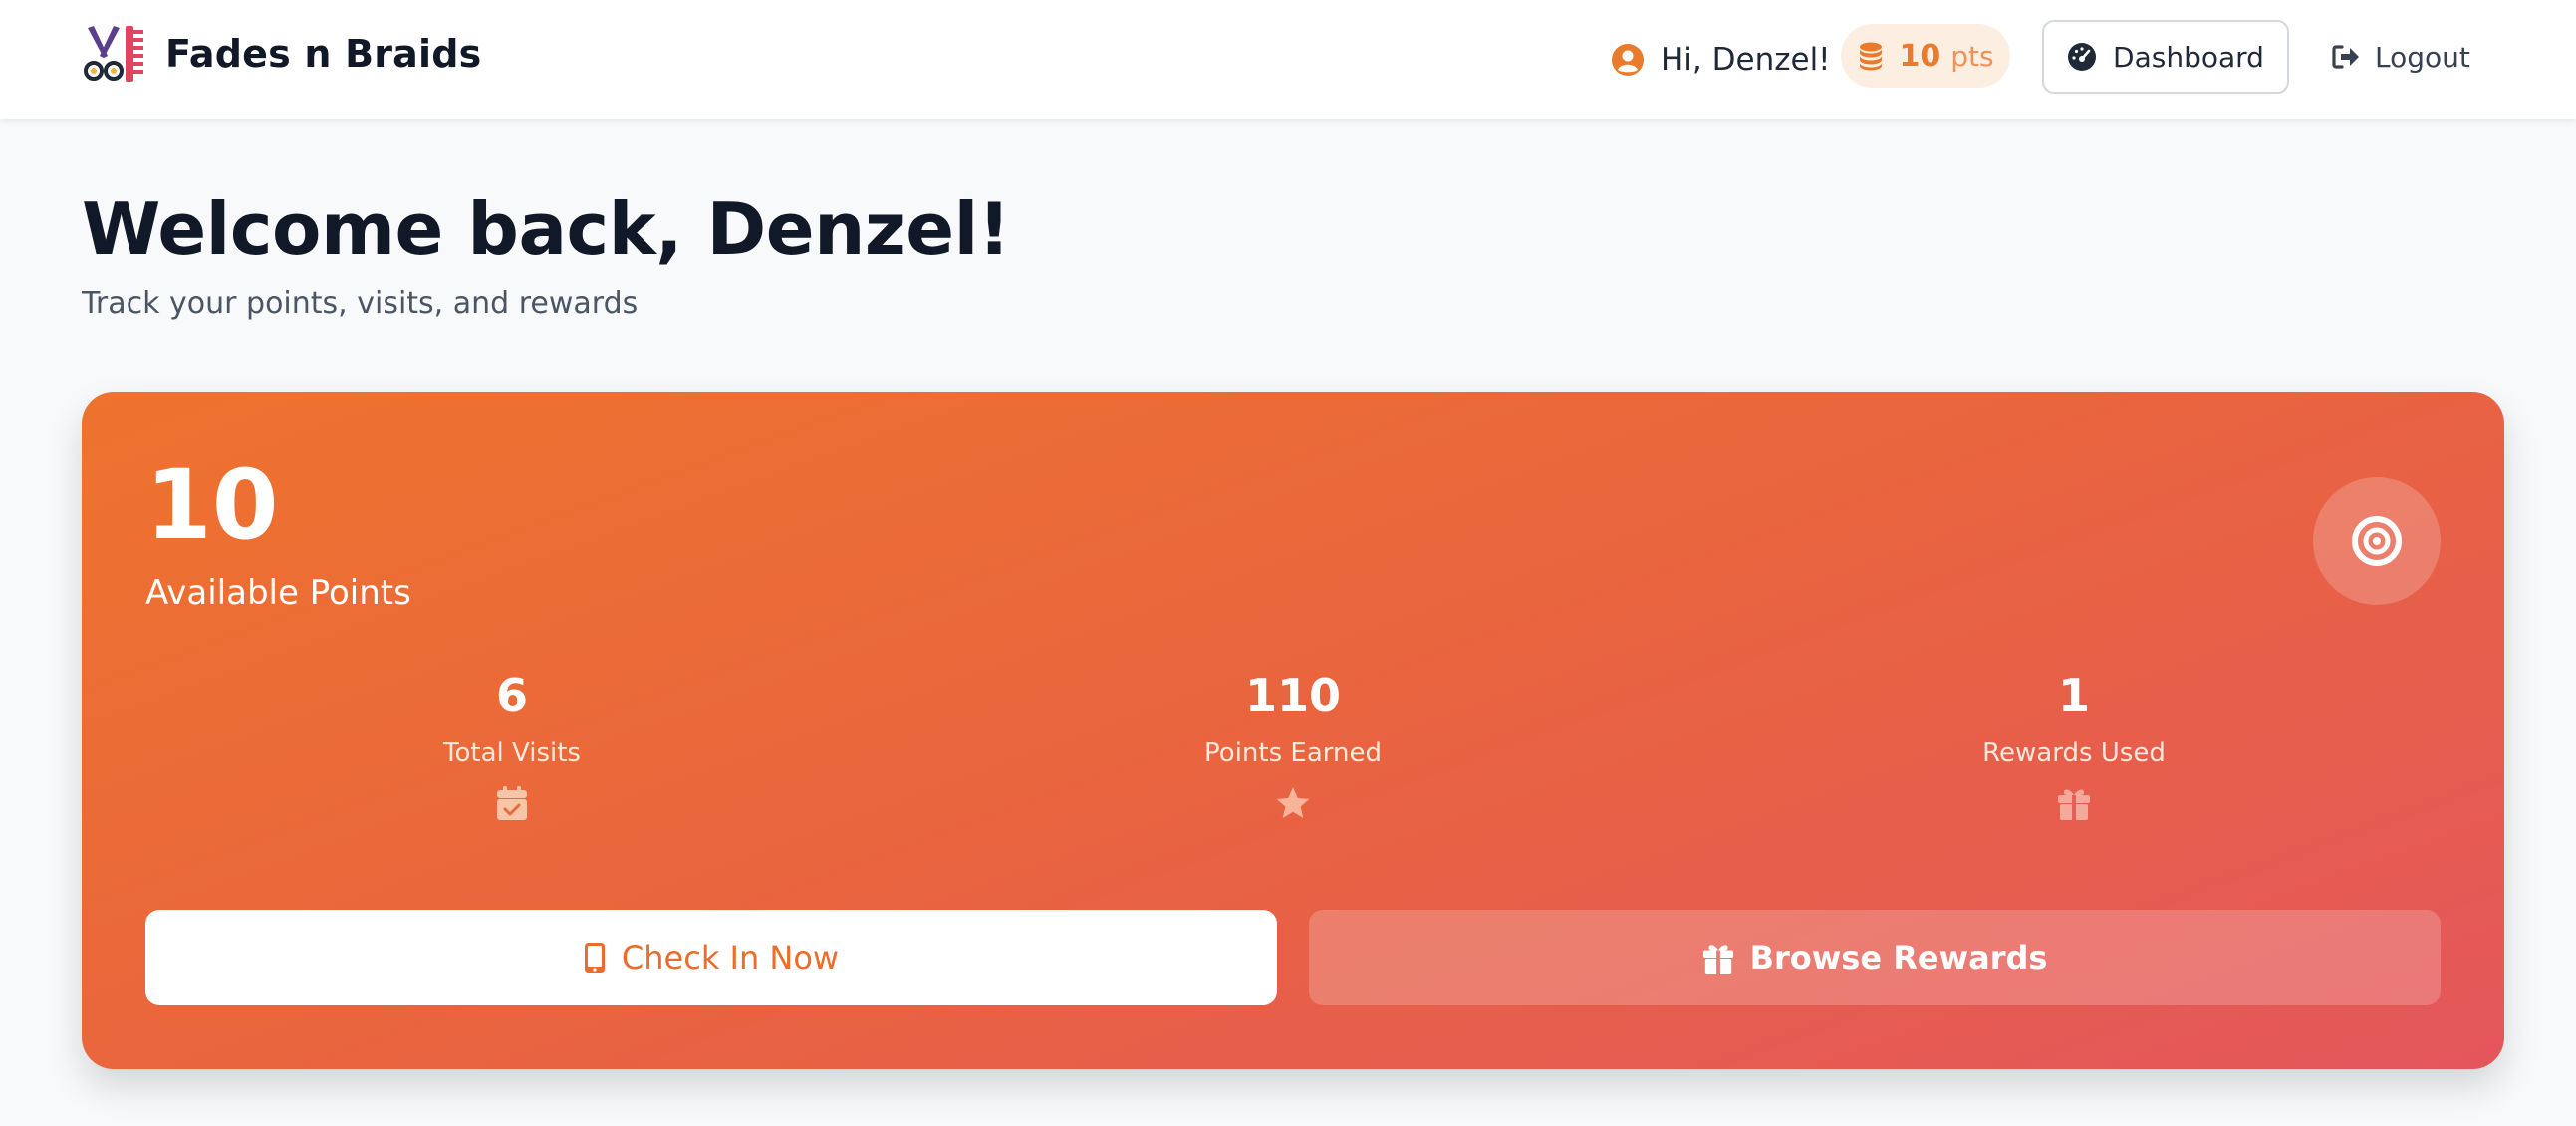 This screenshot has height=1126, width=2576. Describe the element at coordinates (2422, 57) in the screenshot. I see `logout-button-label: Logout` at that location.